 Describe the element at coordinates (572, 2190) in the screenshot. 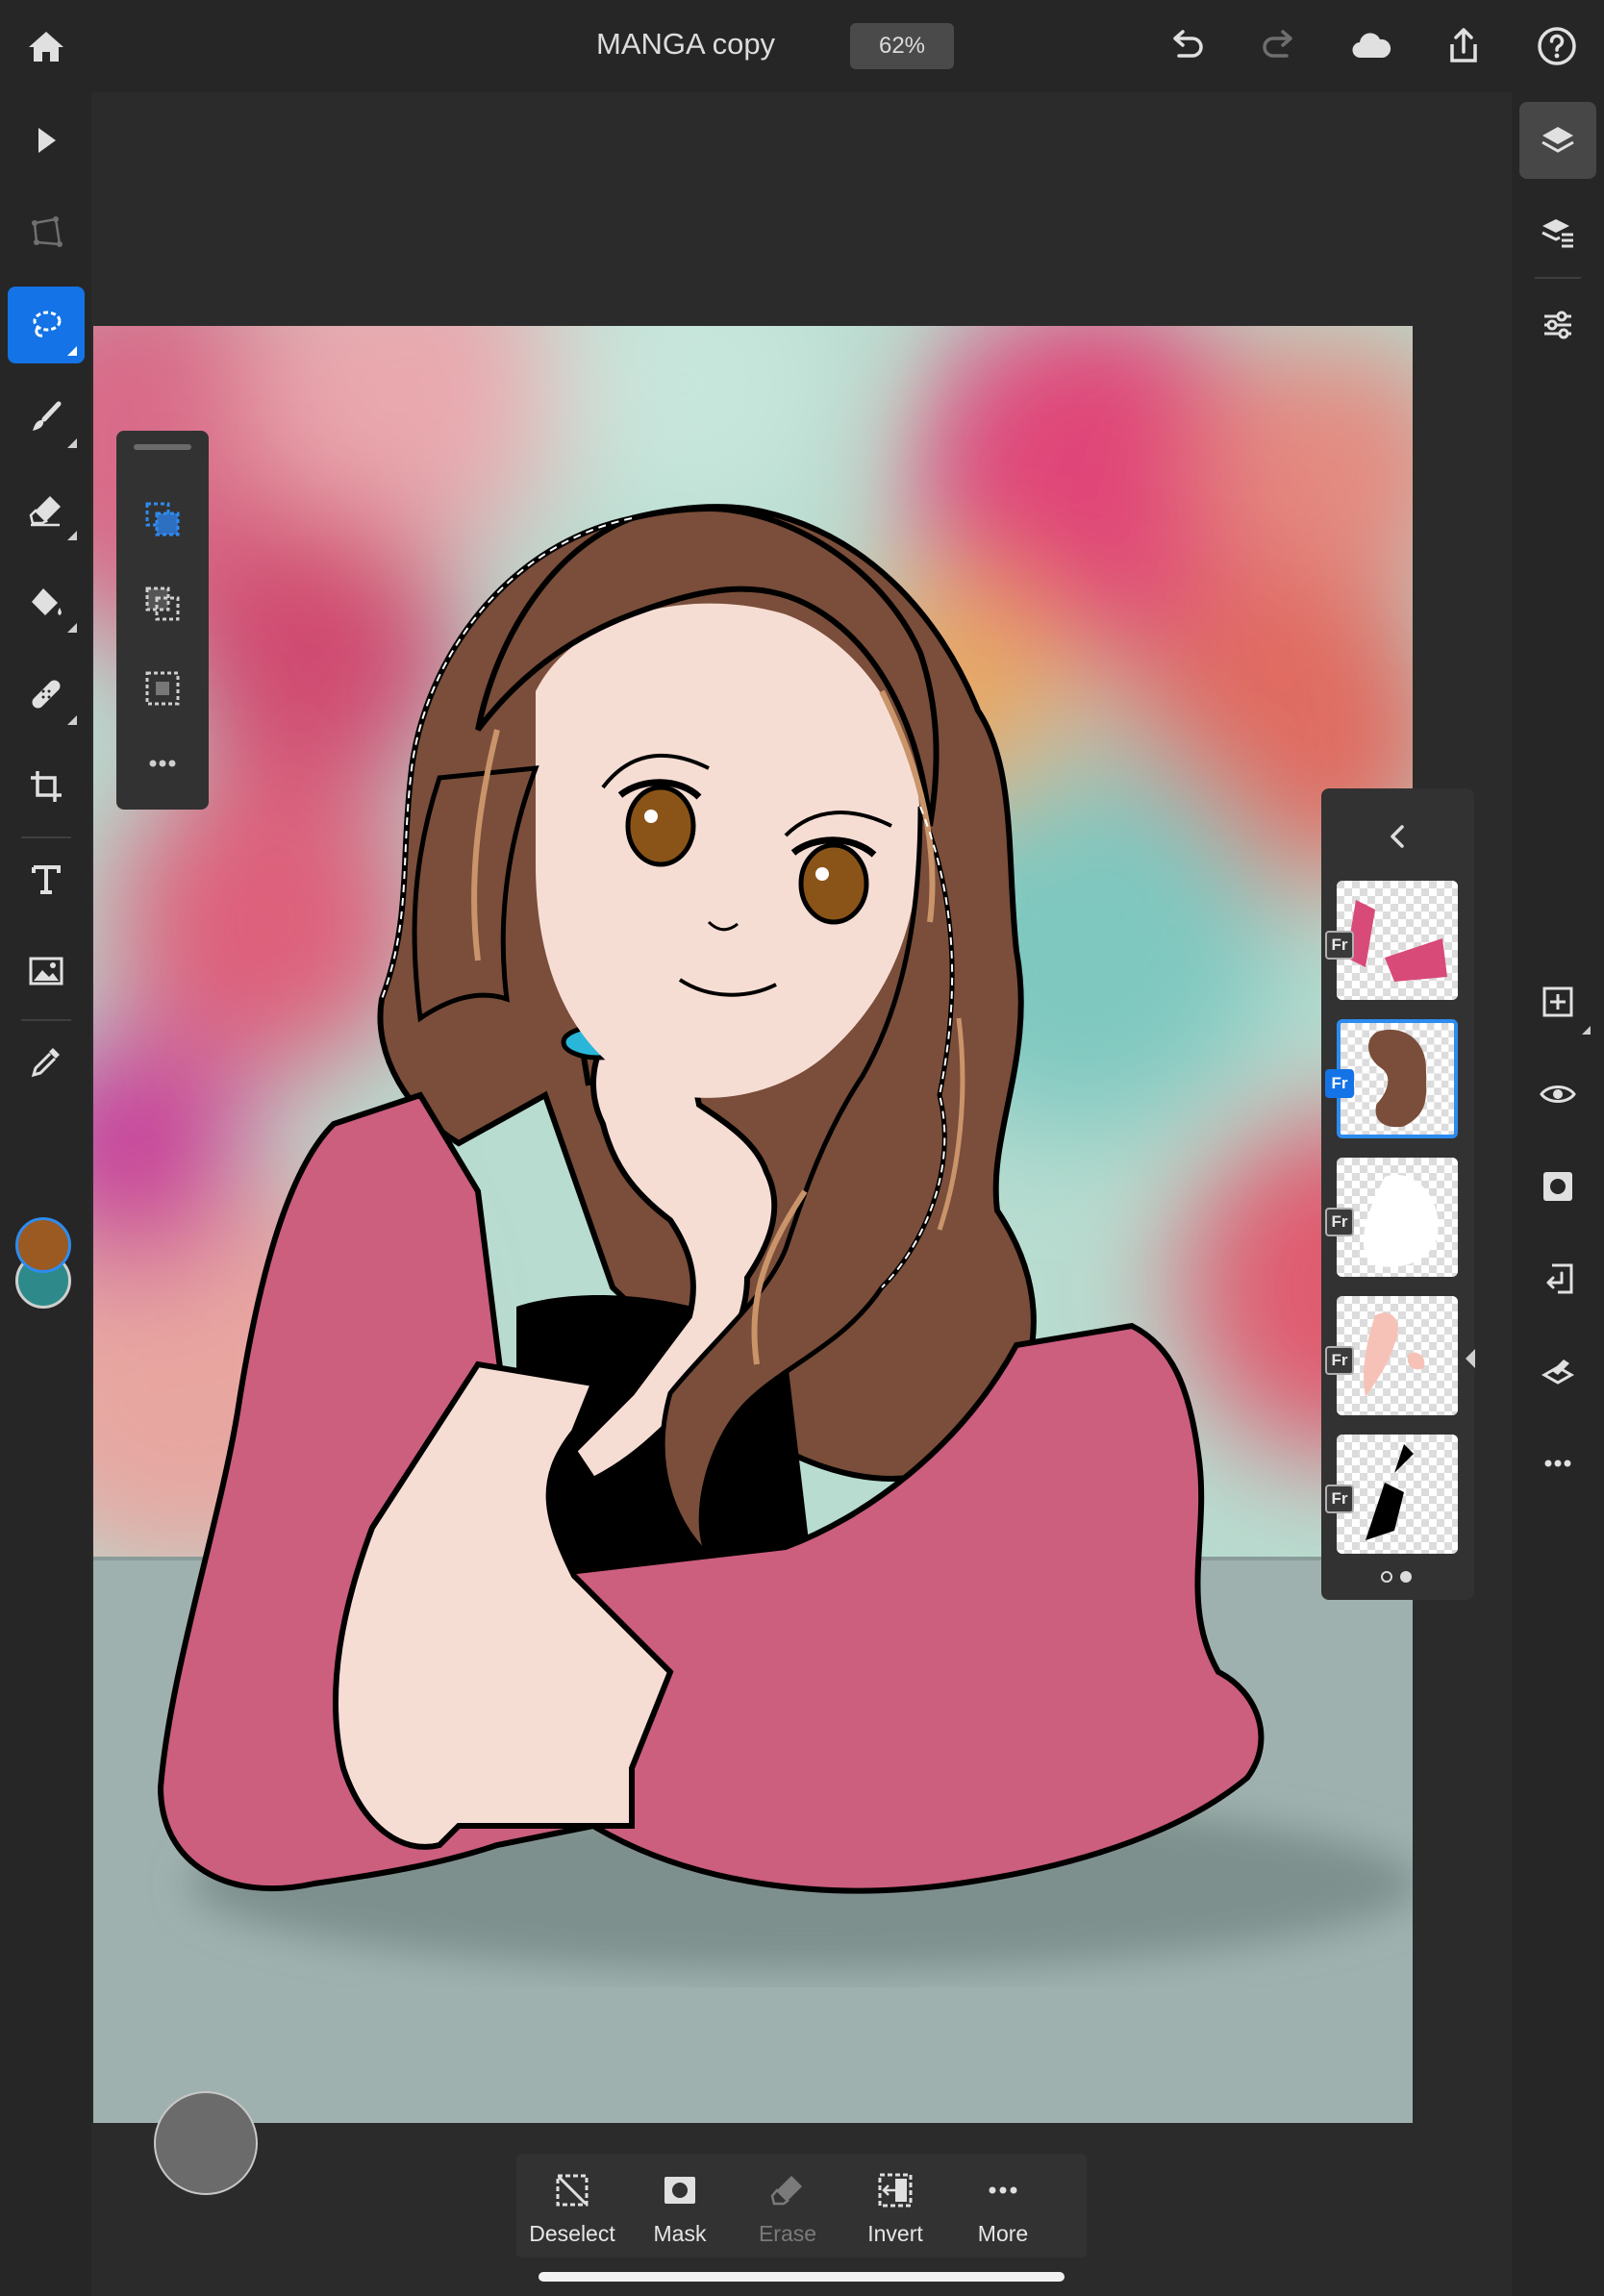

I see `deselect-icon` at that location.